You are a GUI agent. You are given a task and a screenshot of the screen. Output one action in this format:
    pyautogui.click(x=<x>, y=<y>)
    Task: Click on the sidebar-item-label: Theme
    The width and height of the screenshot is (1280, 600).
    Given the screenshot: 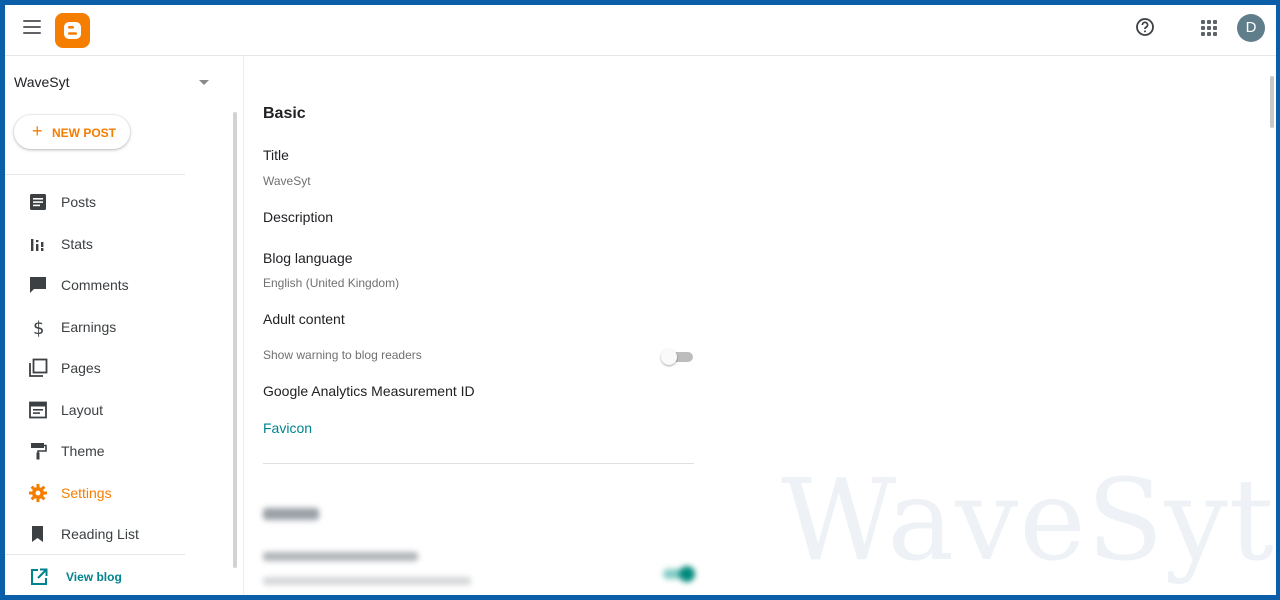 What is the action you would take?
    pyautogui.click(x=83, y=451)
    